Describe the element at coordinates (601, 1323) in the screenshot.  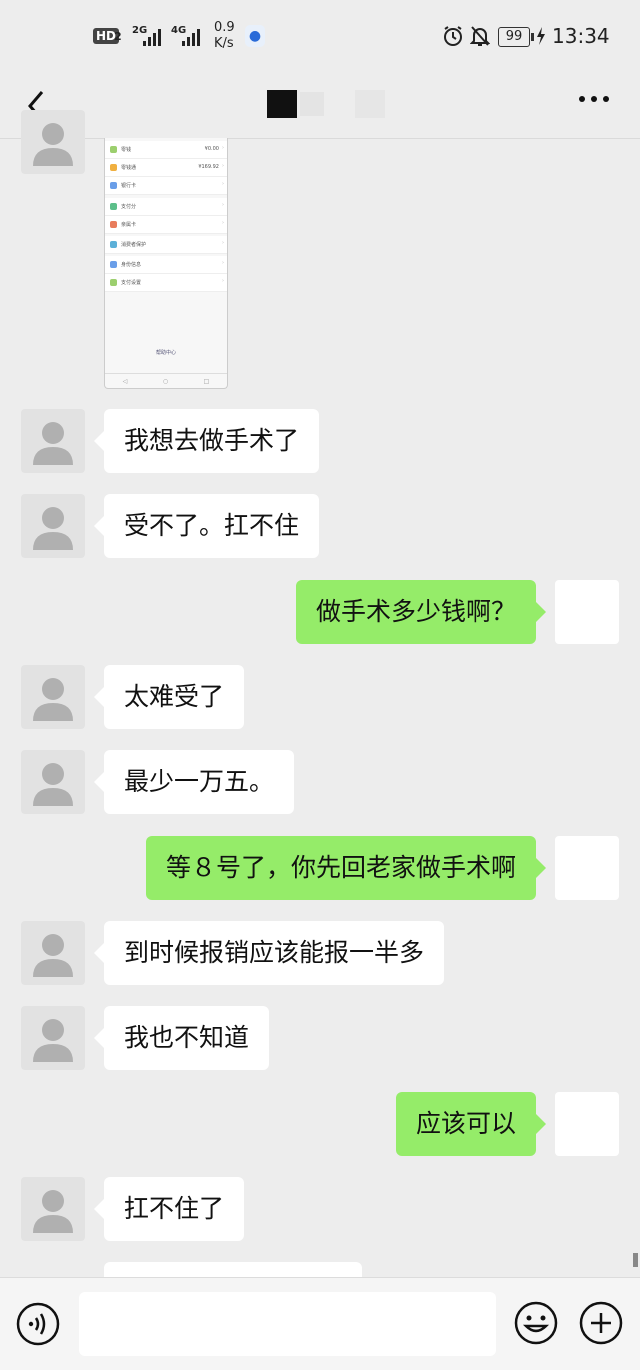
I see `plus-icon` at that location.